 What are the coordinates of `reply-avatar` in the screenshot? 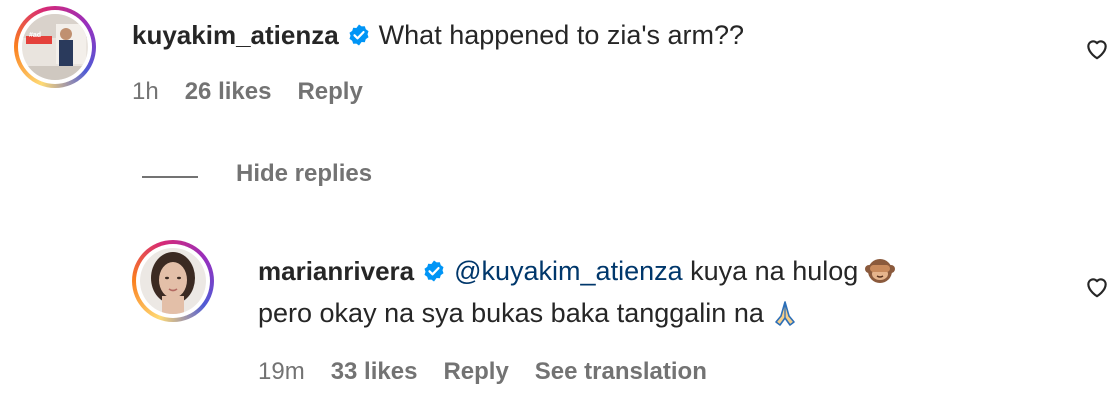 It's located at (173, 281).